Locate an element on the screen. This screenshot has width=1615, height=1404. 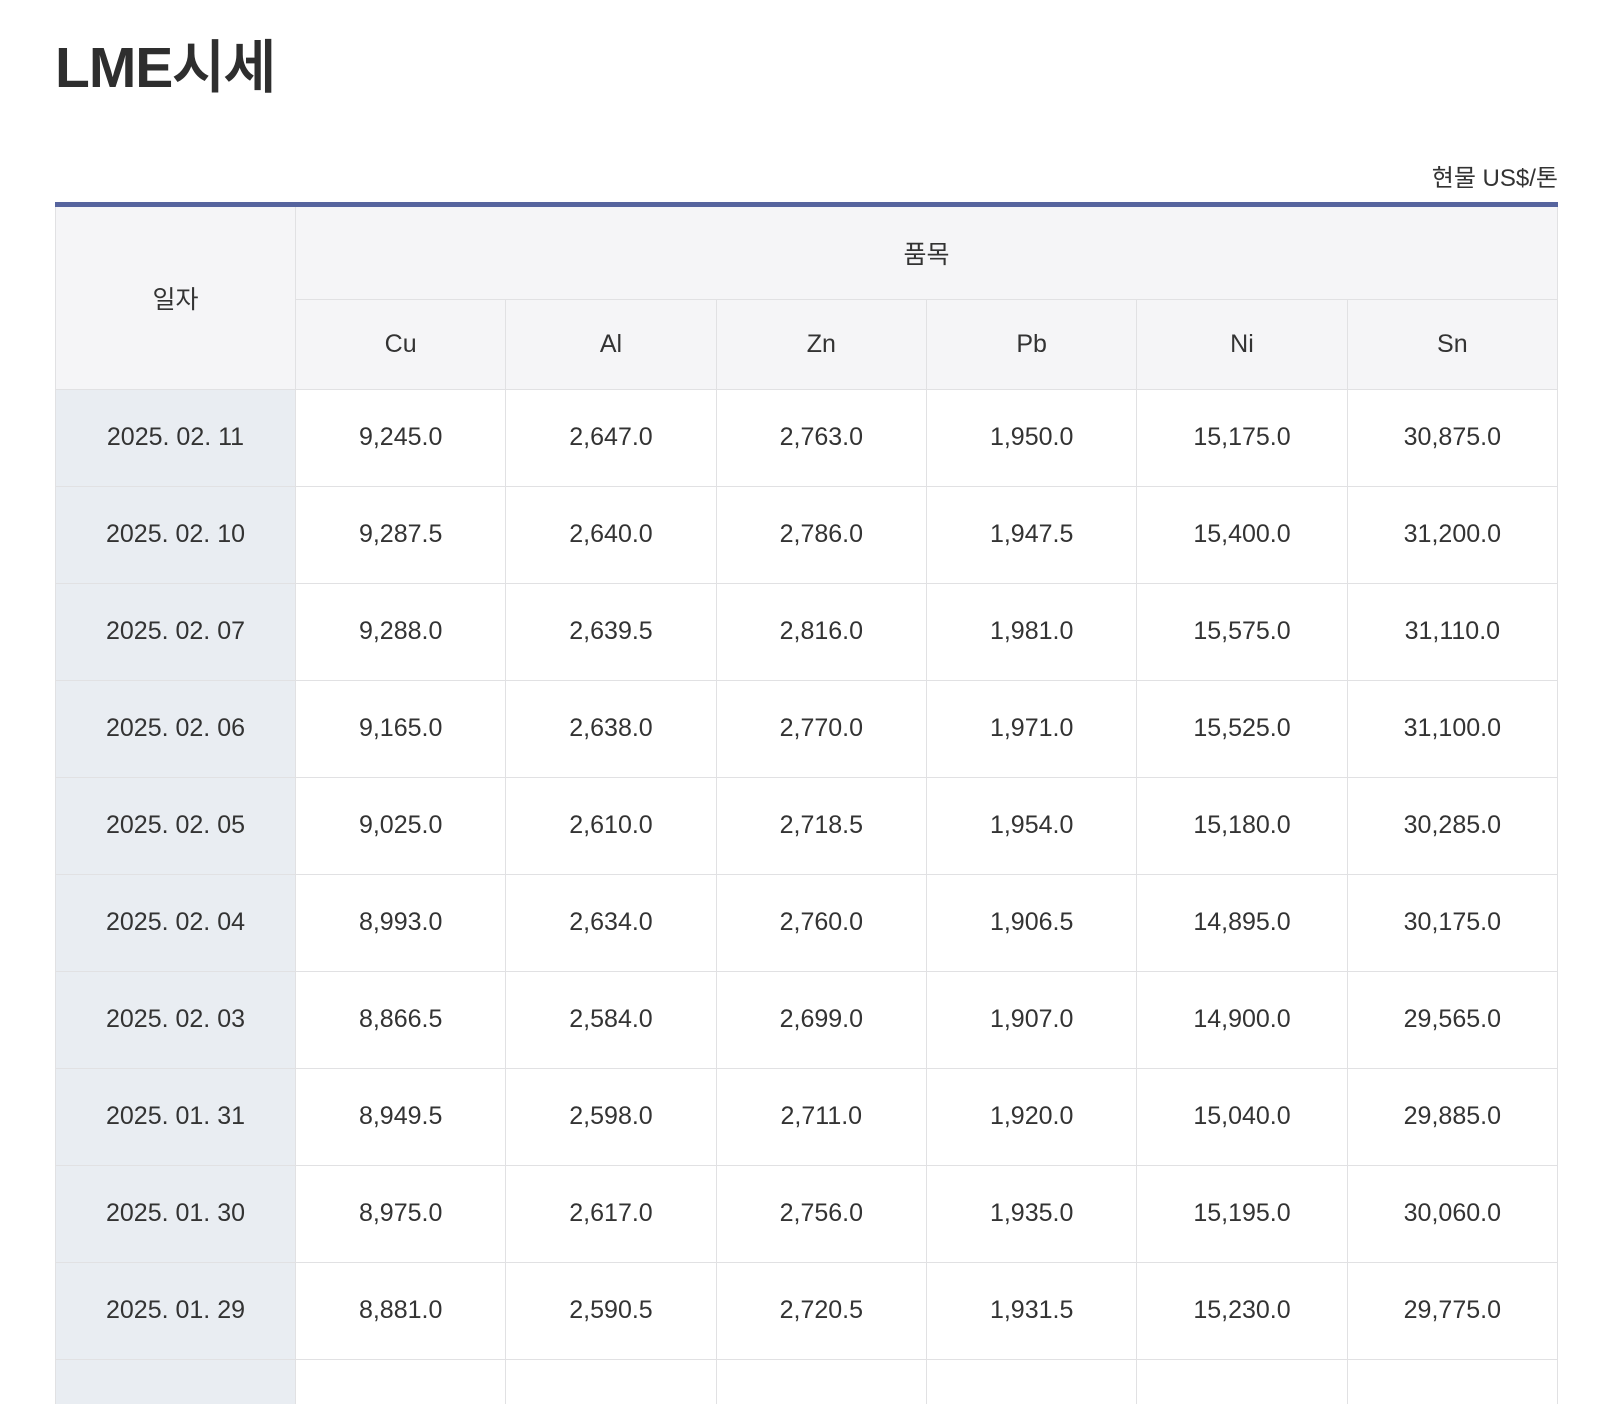
value-cell-pb: 1,935.0 is located at coordinates (1031, 1213).